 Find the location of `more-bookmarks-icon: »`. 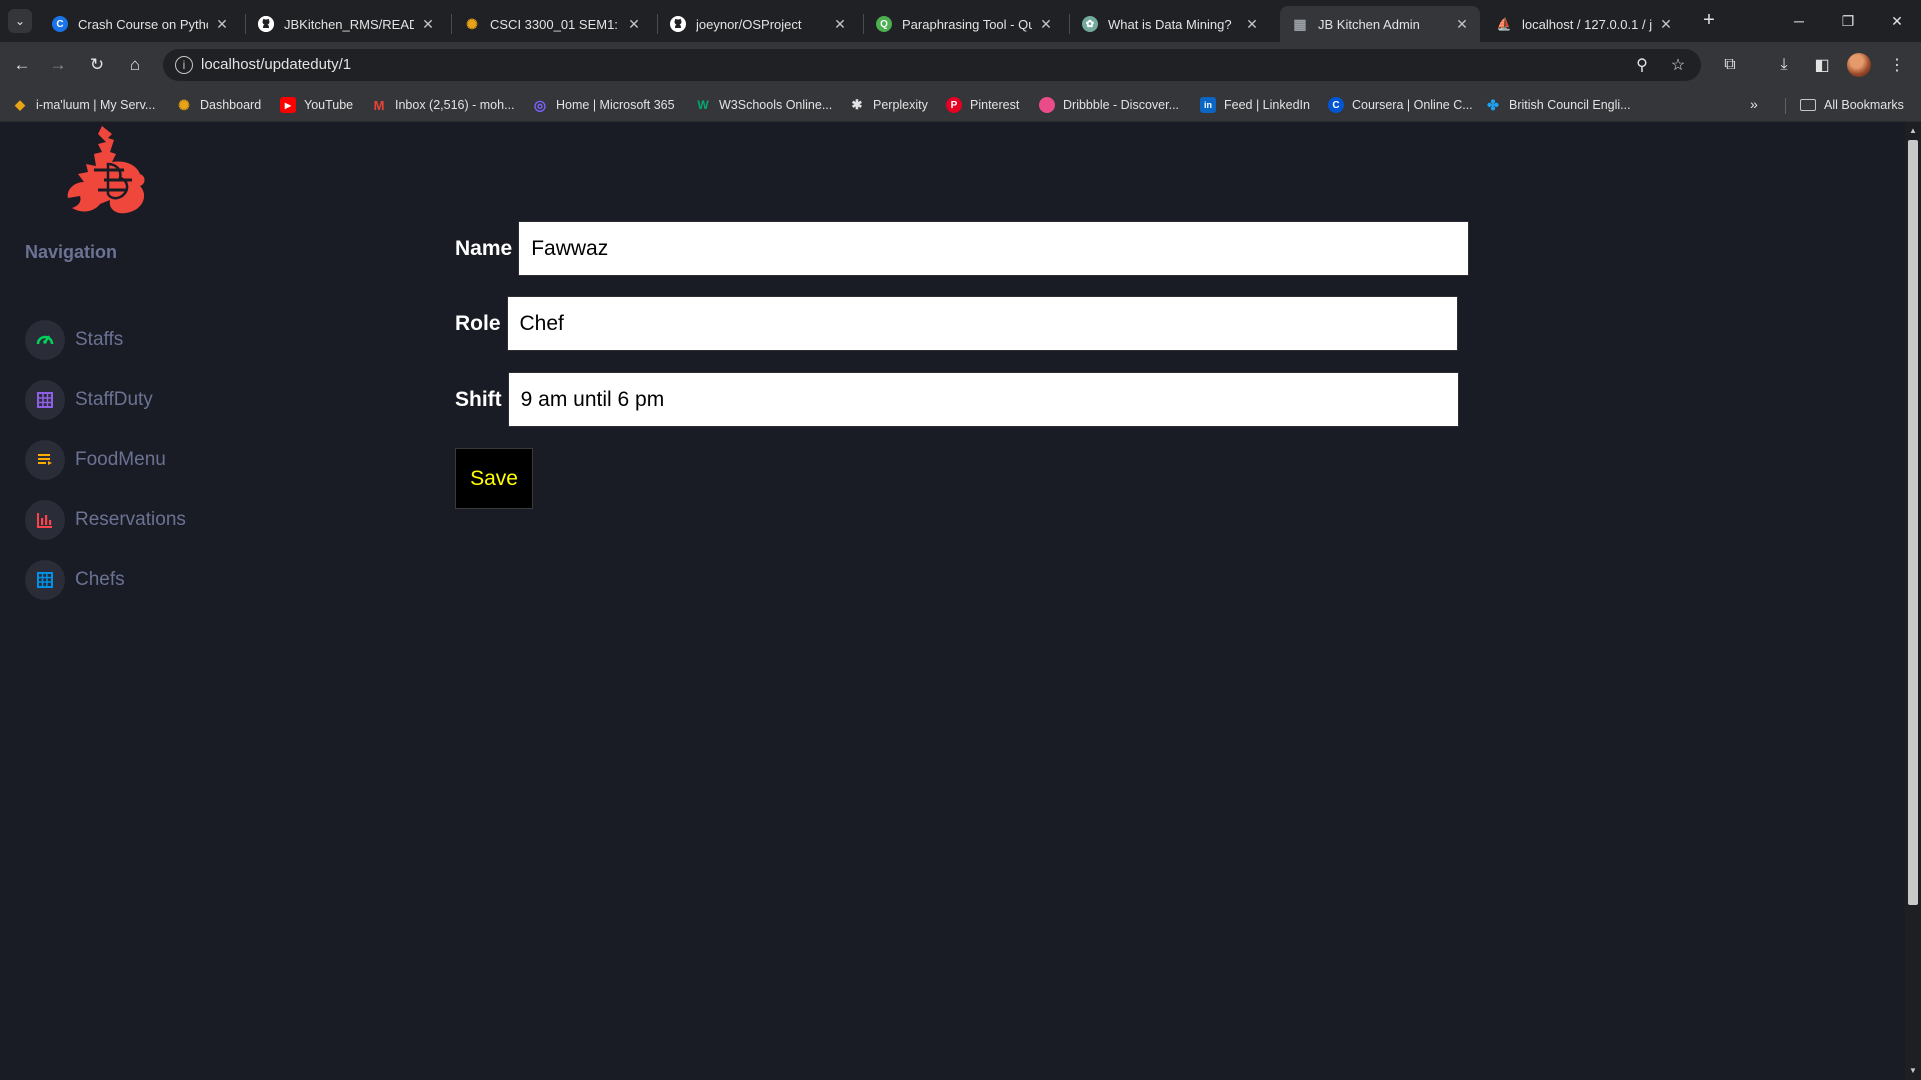

more-bookmarks-icon: » is located at coordinates (1754, 104).